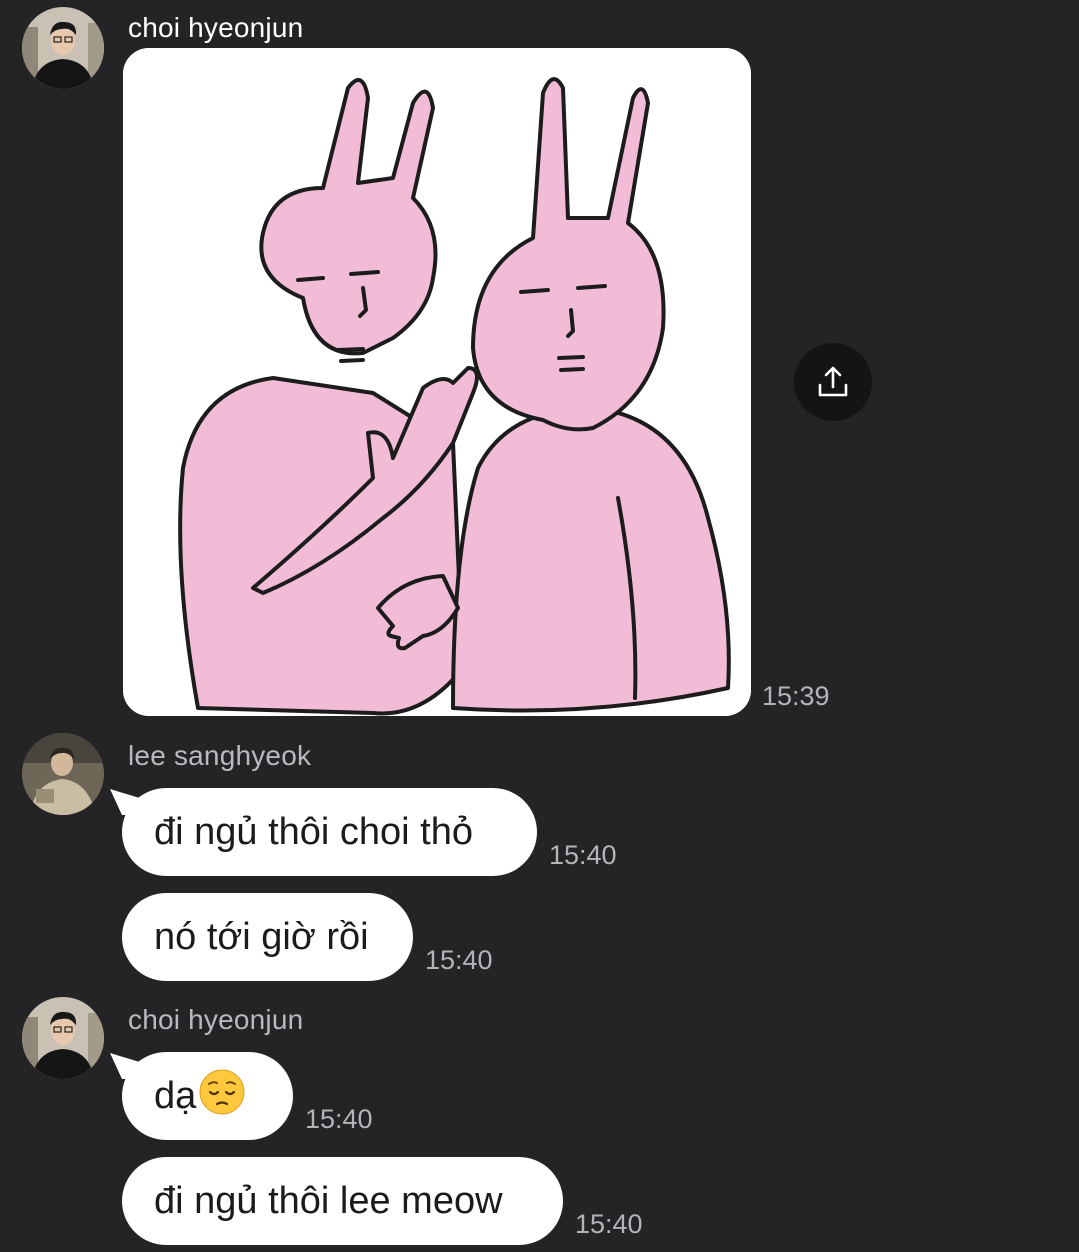 Image resolution: width=1079 pixels, height=1252 pixels. I want to click on message-bubble: đi ngủ thôi lee meow, so click(342, 1201).